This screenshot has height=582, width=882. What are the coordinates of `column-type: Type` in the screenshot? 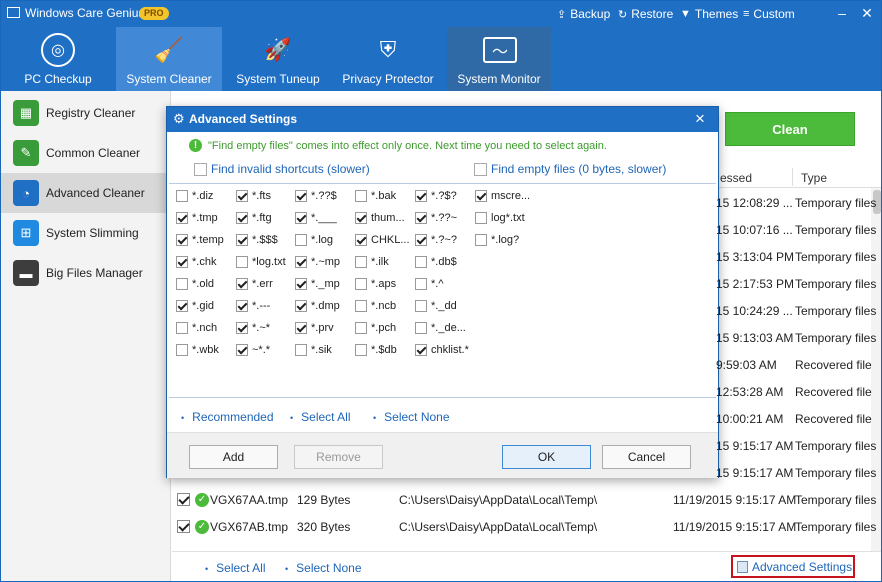 It's located at (814, 178).